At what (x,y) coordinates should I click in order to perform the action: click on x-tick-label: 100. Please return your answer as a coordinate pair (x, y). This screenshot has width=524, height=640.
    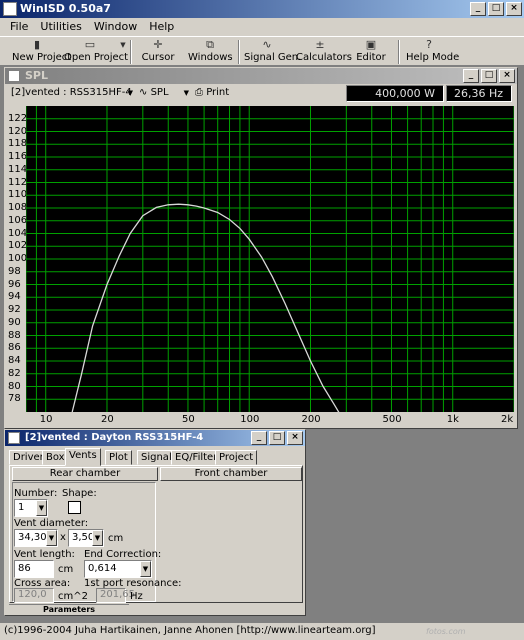
    Looking at the image, I should click on (250, 419).